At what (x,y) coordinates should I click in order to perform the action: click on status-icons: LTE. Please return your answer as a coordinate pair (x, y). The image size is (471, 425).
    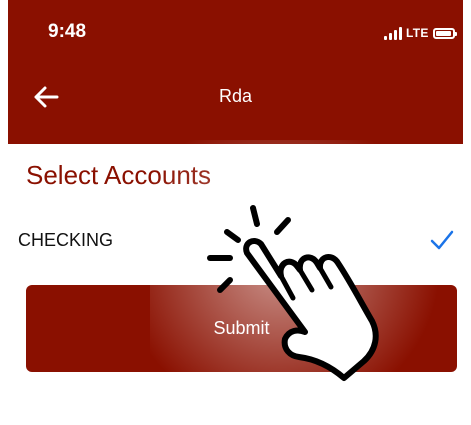
    Looking at the image, I should click on (420, 33).